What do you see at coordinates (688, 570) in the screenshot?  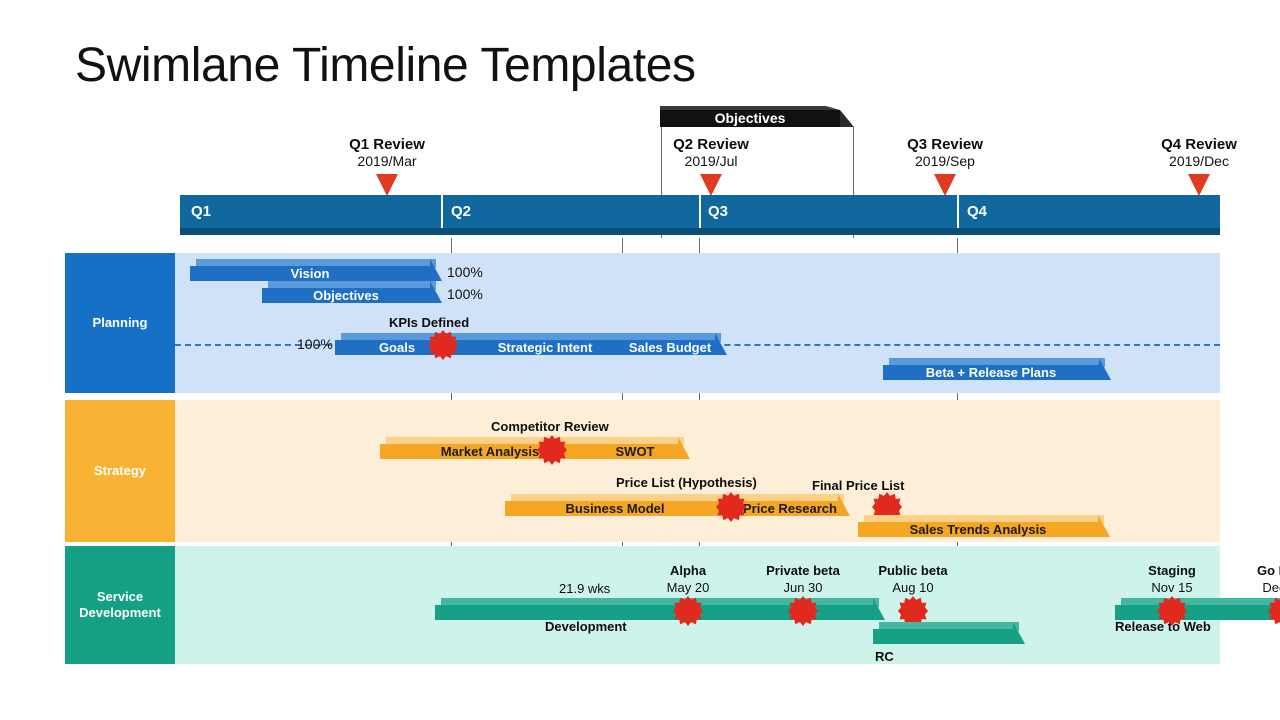 I see `milestone-title: Alpha` at bounding box center [688, 570].